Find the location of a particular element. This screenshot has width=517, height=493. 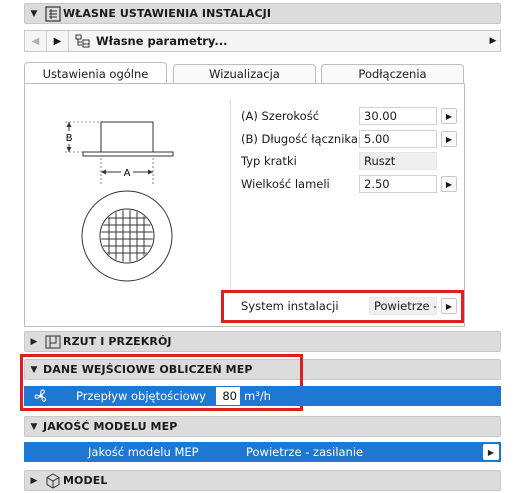

highlight-frame is located at coordinates (342, 306).